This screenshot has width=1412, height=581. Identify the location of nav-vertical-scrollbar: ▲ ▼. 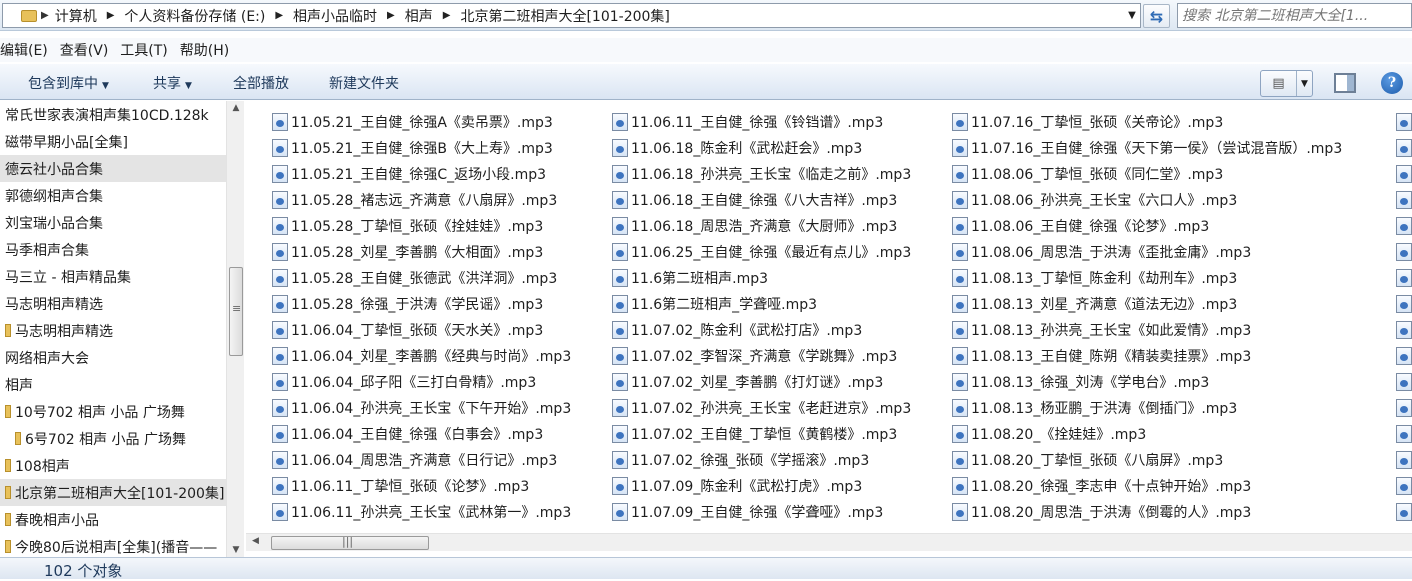
(235, 329).